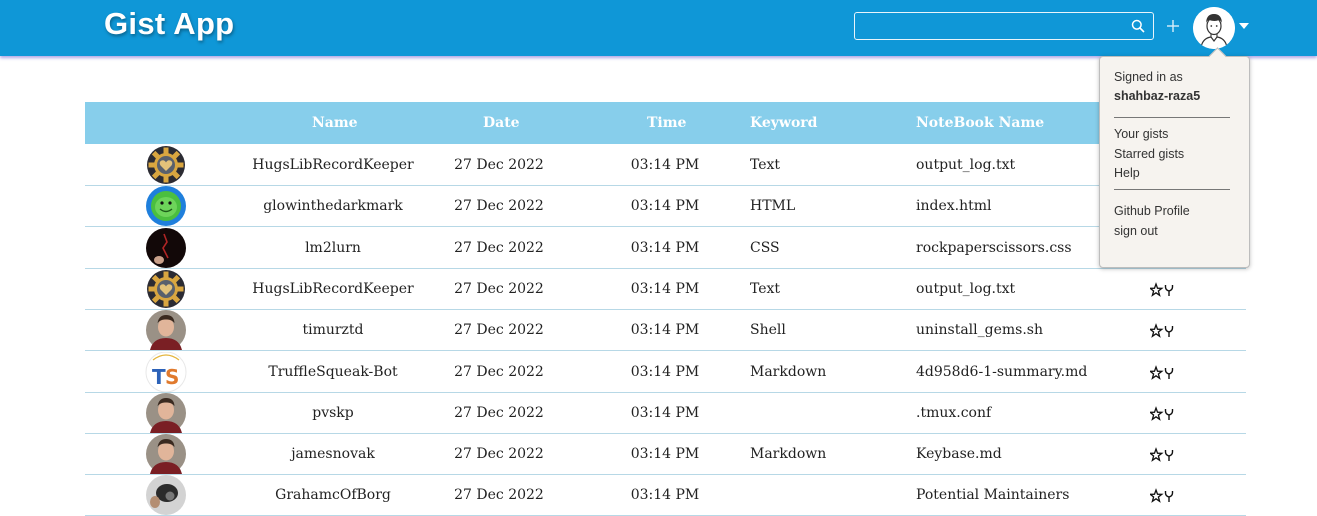 The width and height of the screenshot is (1317, 516). Describe the element at coordinates (333, 330) in the screenshot. I see `gist-owner-name-text: timurztd` at that location.